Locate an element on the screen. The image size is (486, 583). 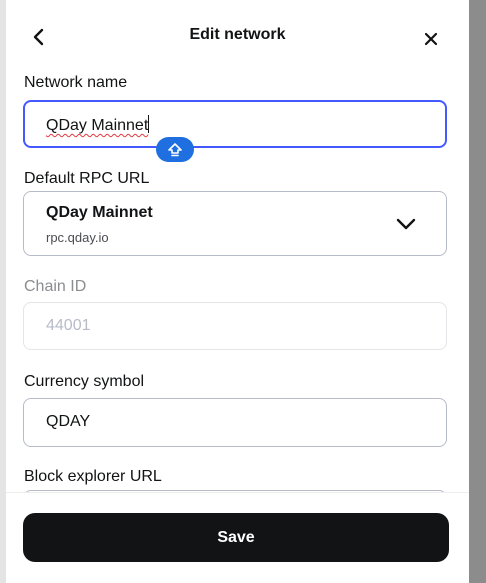
caps-lock-icon is located at coordinates (175, 149).